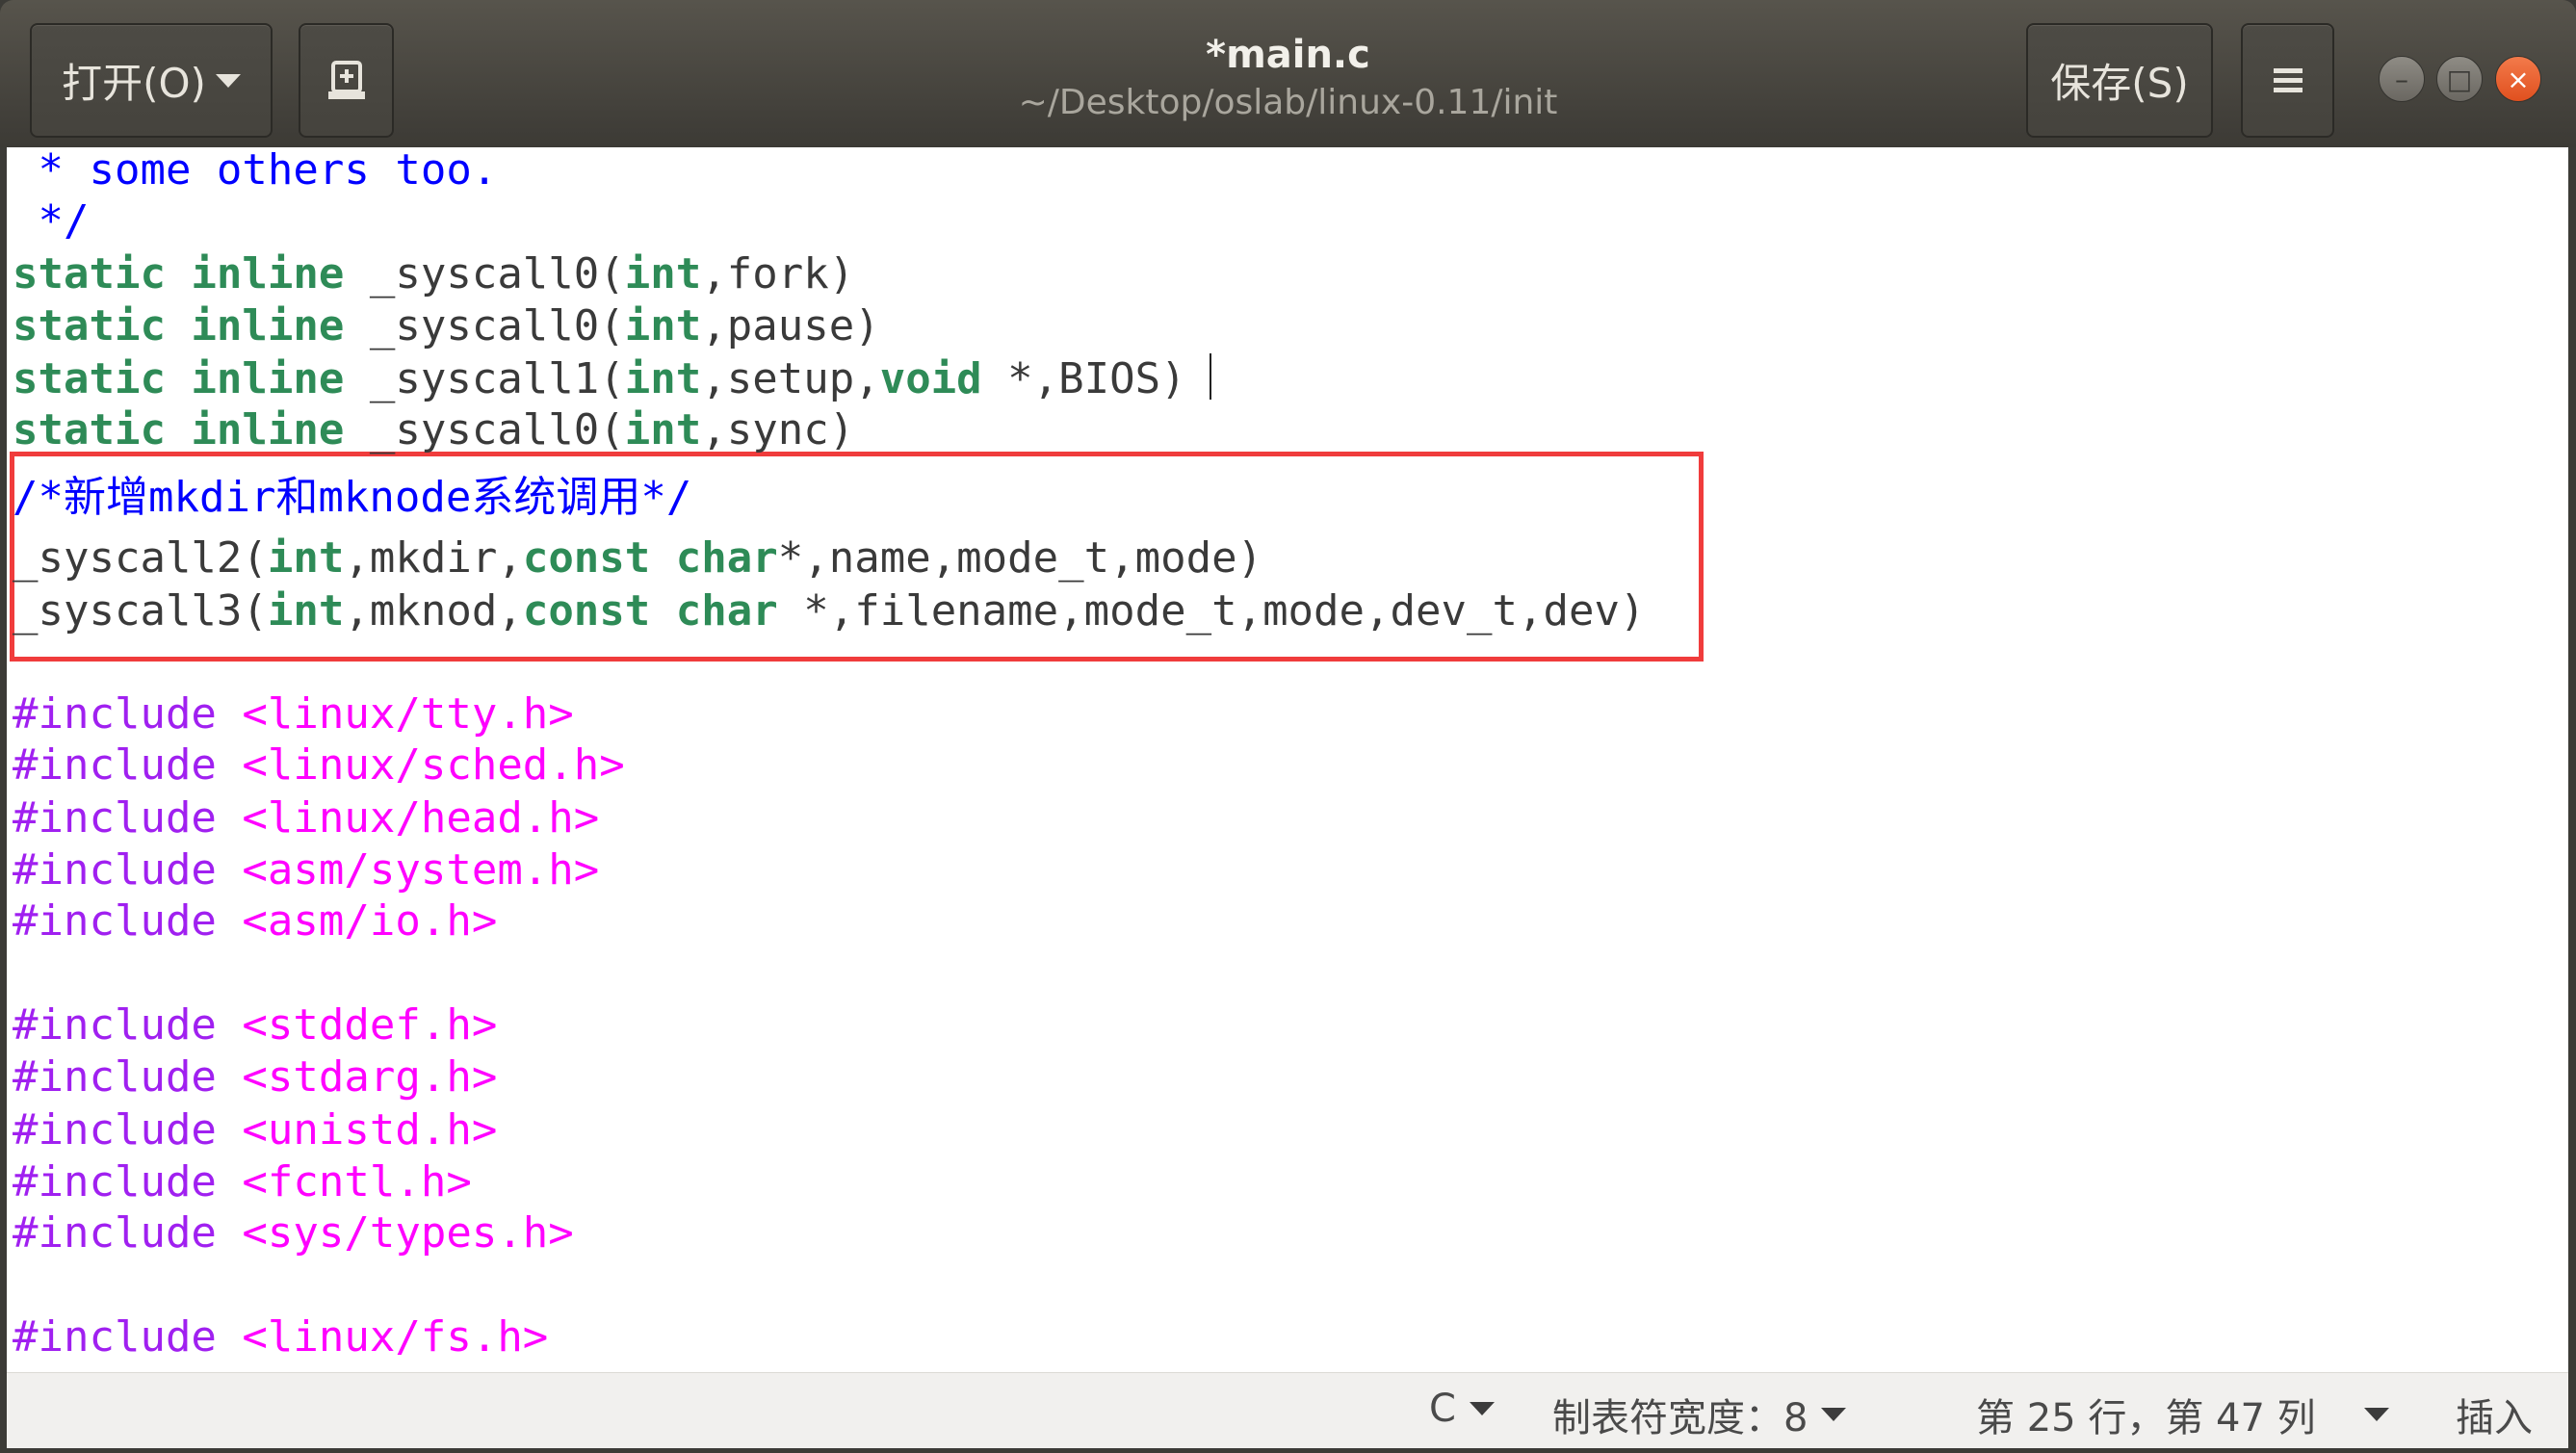  I want to click on hamburger-icon, so click(2288, 80).